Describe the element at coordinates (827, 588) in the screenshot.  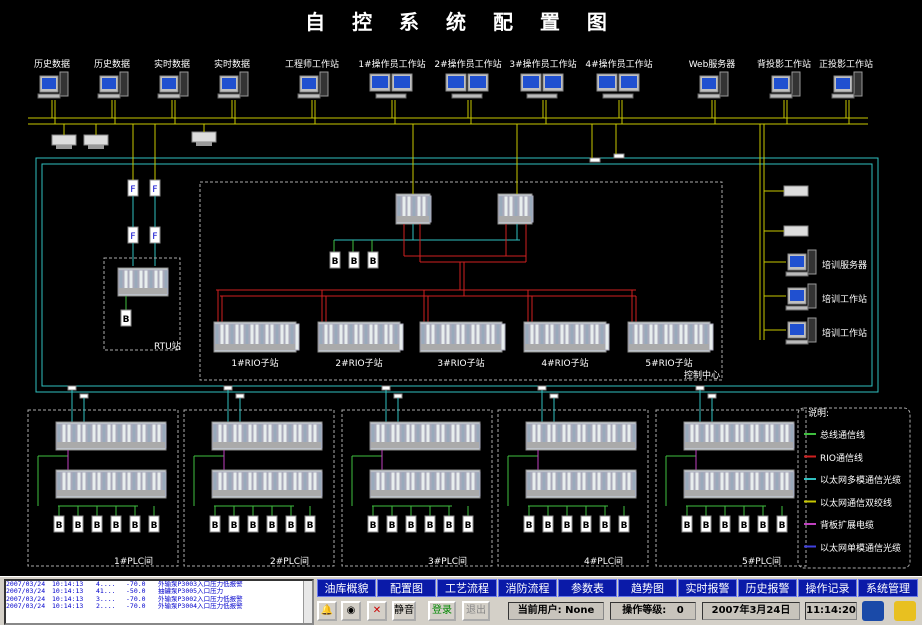
I see `nav-button: 操作记录` at that location.